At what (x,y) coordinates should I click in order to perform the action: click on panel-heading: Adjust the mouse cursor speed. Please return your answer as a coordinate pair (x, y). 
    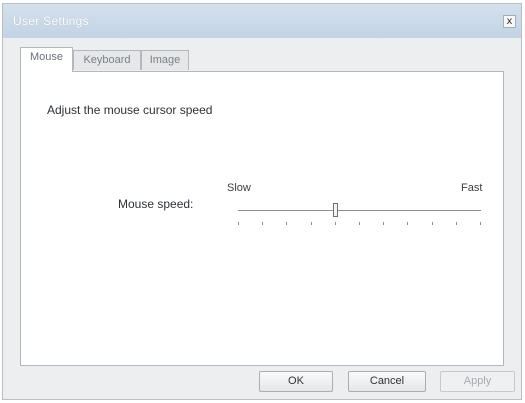
    Looking at the image, I should click on (130, 110).